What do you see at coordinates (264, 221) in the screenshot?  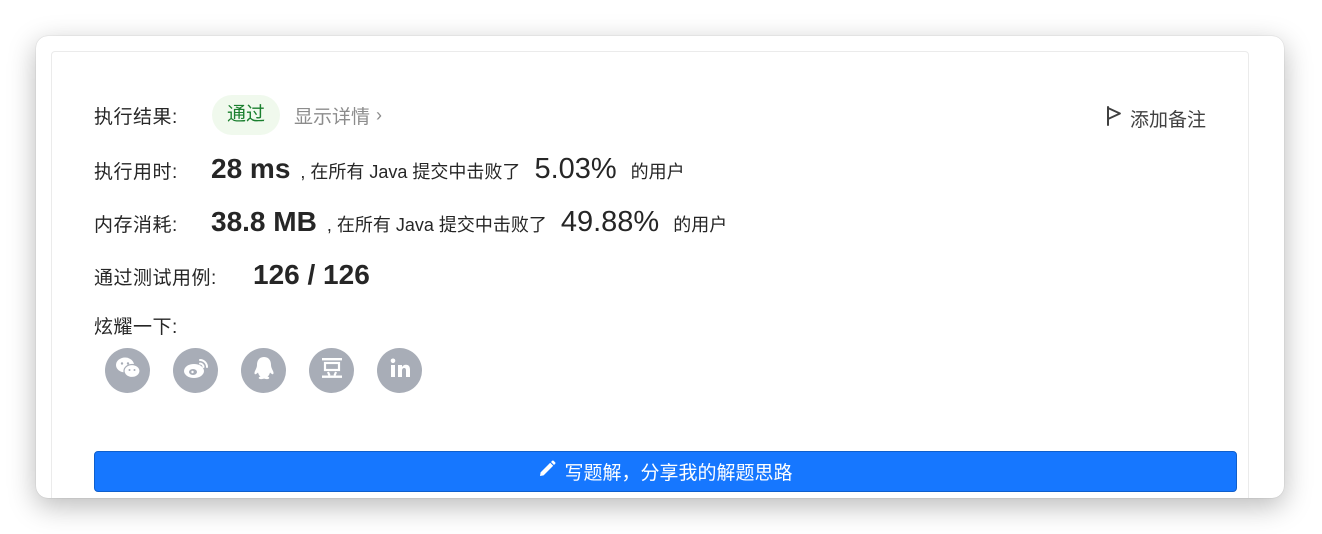 I see `memory-value: 38.8 MB` at bounding box center [264, 221].